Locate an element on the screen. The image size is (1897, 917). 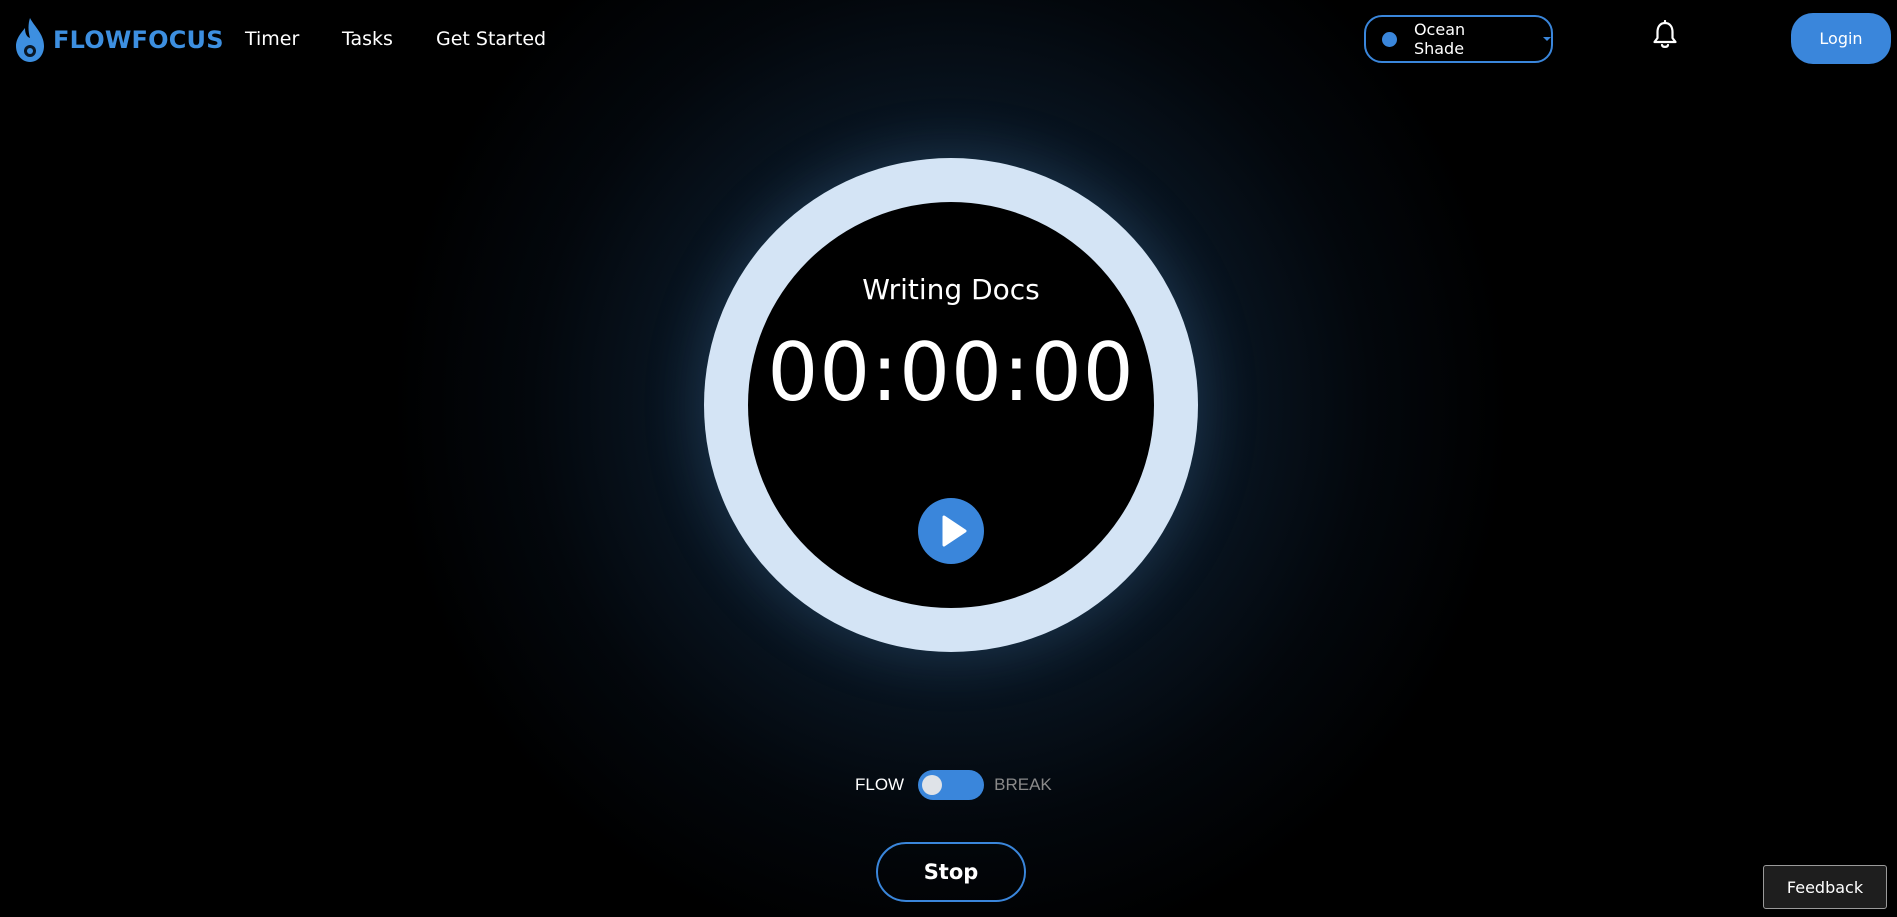
stop-button: Stop is located at coordinates (951, 872).